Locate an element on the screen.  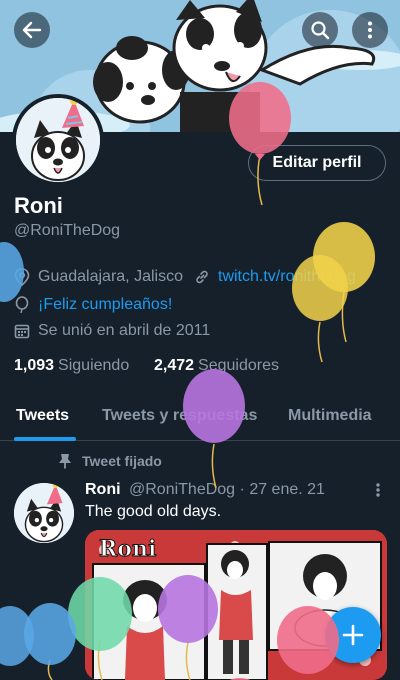
tweet-header: Roni @RoniTheDog · 27 ene. 21 is located at coordinates (205, 490).